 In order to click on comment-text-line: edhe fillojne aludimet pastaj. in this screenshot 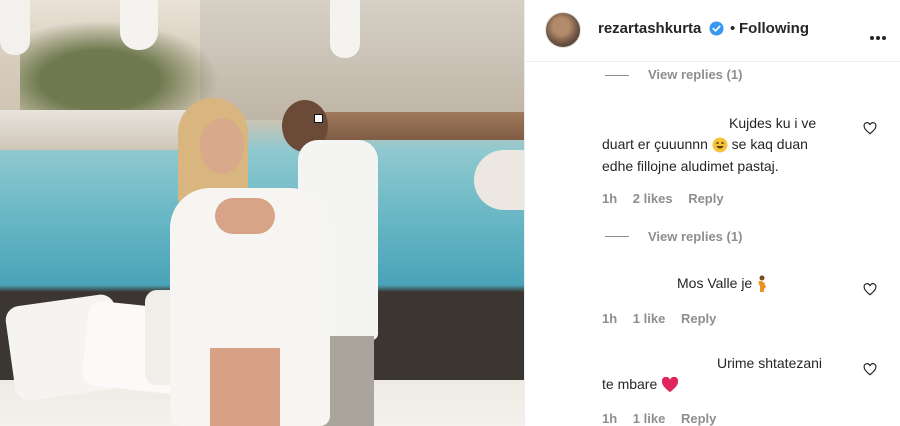, I will do `click(690, 166)`.